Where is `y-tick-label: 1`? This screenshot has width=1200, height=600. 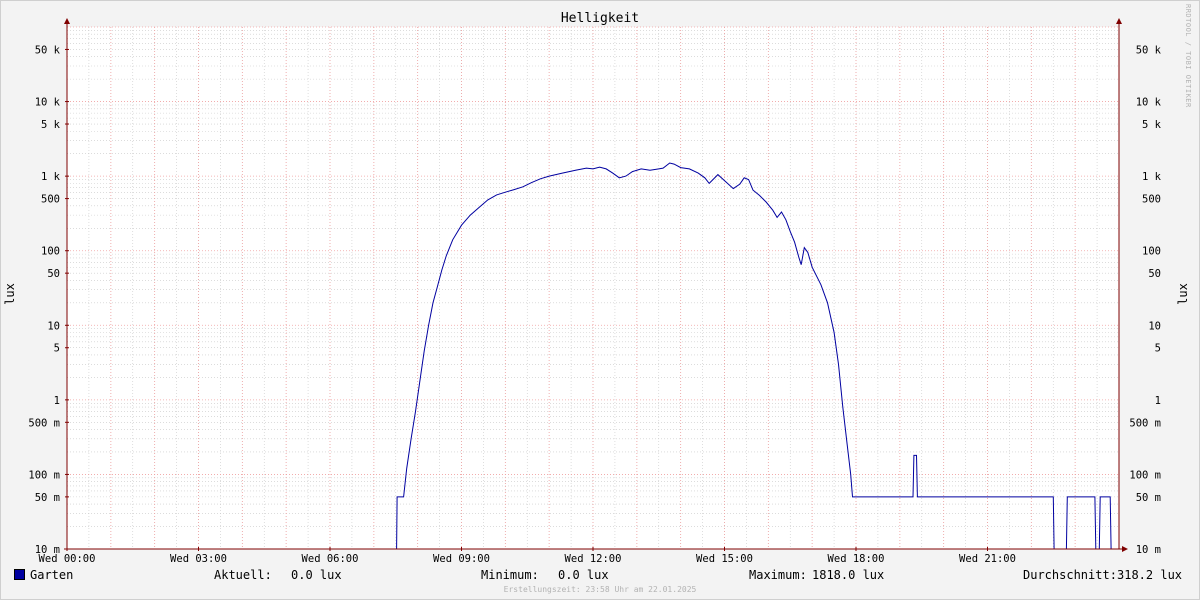
y-tick-label: 1 is located at coordinates (57, 401).